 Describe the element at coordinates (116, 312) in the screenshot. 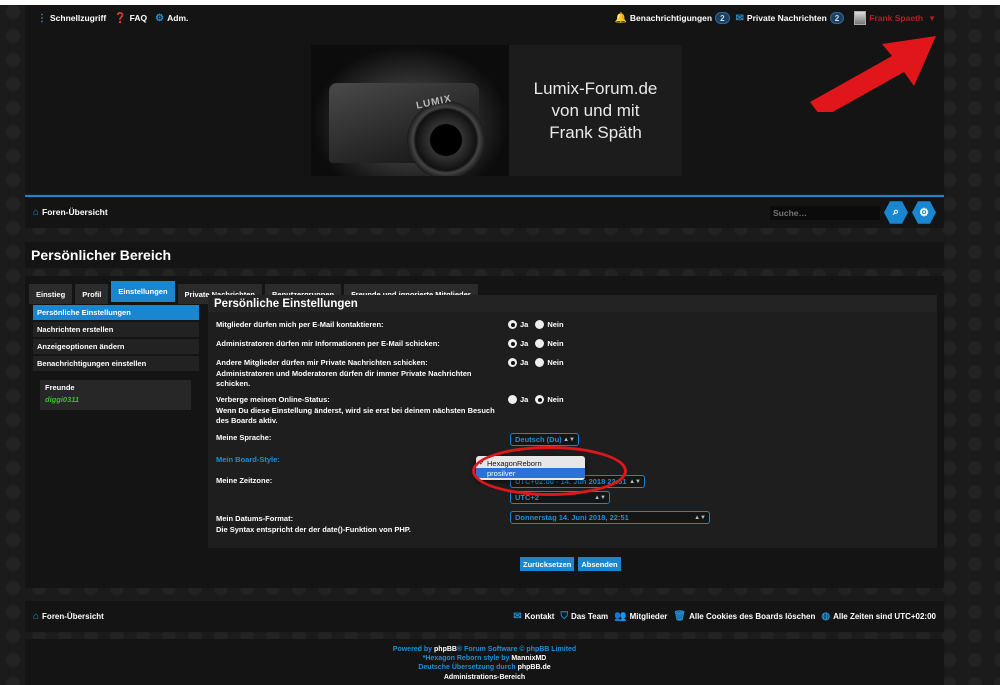

I see `sidebar-item-personal-settings: Persönliche Einstellungen` at that location.